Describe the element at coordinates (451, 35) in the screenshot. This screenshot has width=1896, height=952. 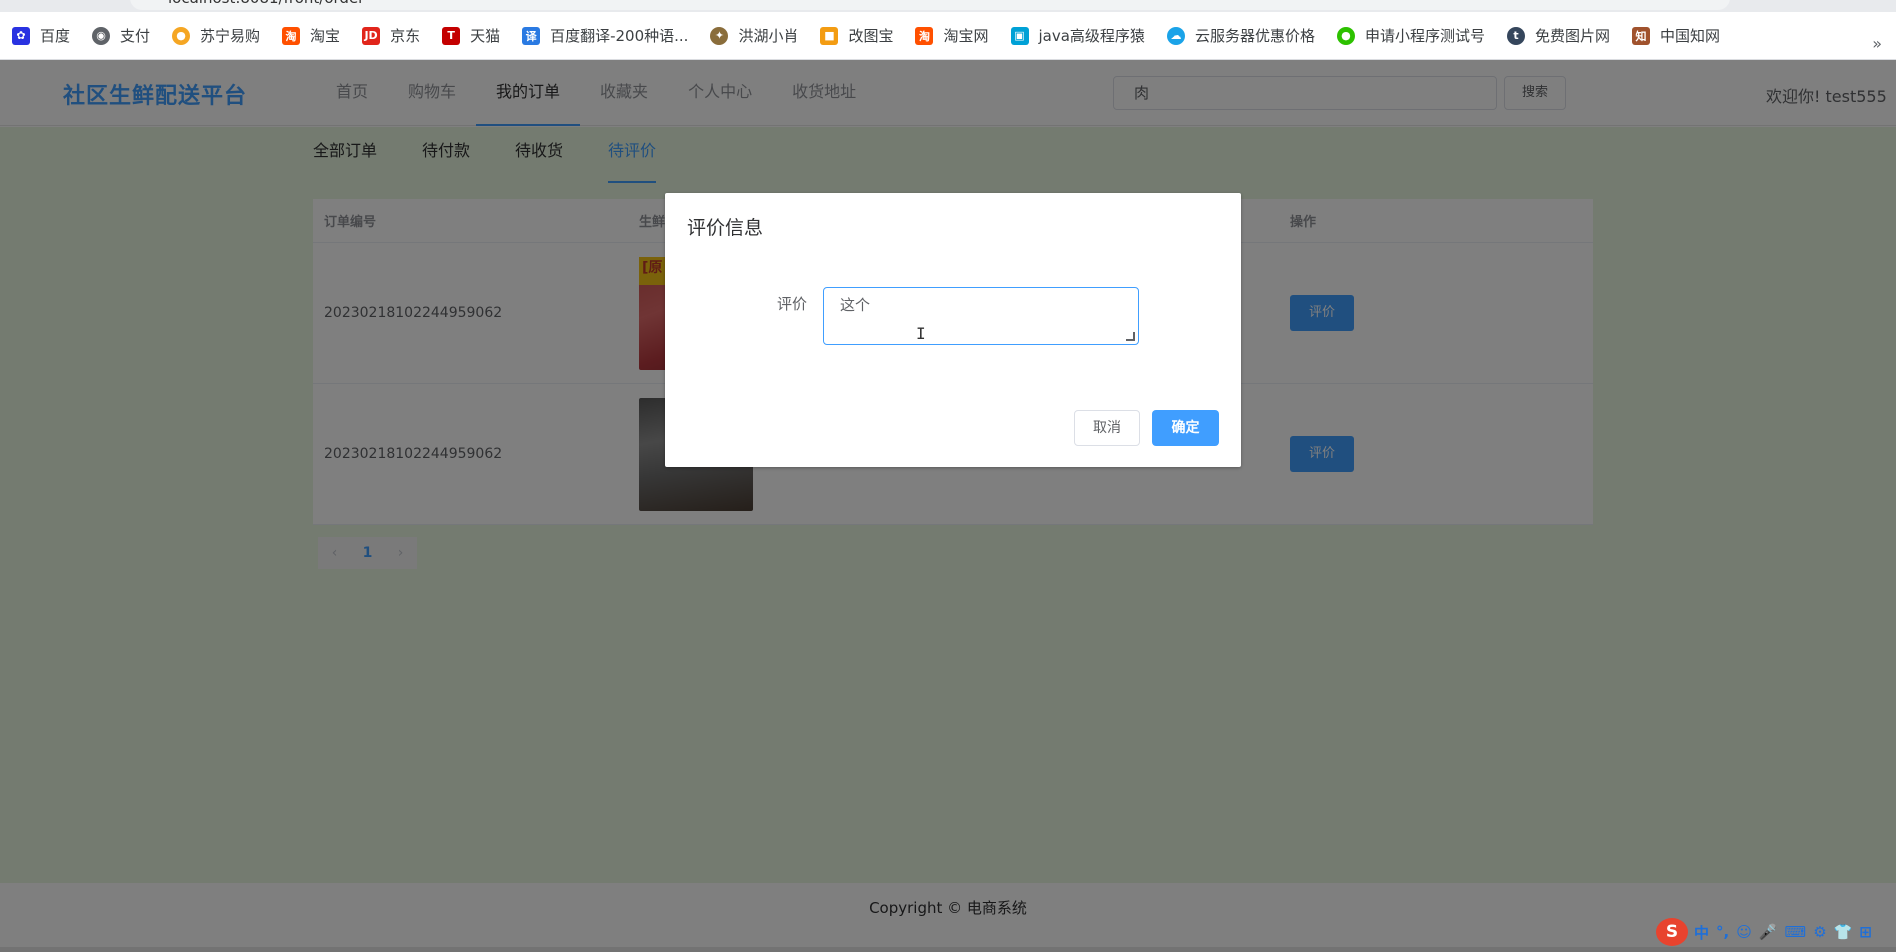
I see `tmall-icon: T` at that location.